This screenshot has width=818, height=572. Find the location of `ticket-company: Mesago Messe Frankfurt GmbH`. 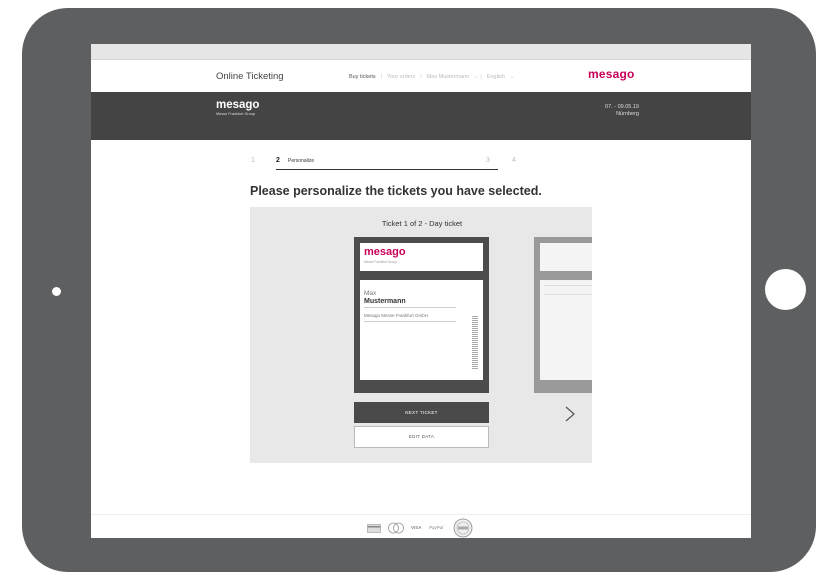

ticket-company: Mesago Messe Frankfurt GmbH is located at coordinates (396, 315).